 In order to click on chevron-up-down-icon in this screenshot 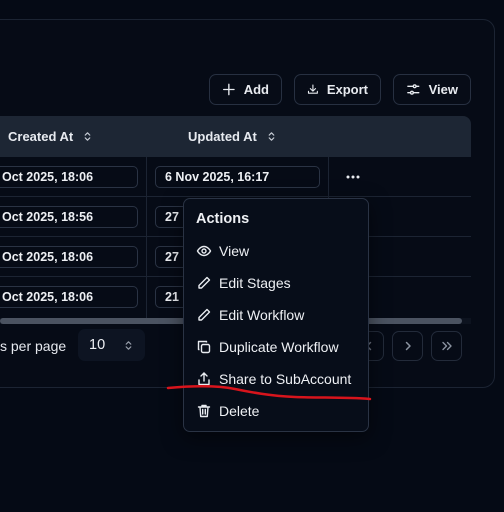, I will do `click(128, 345)`.